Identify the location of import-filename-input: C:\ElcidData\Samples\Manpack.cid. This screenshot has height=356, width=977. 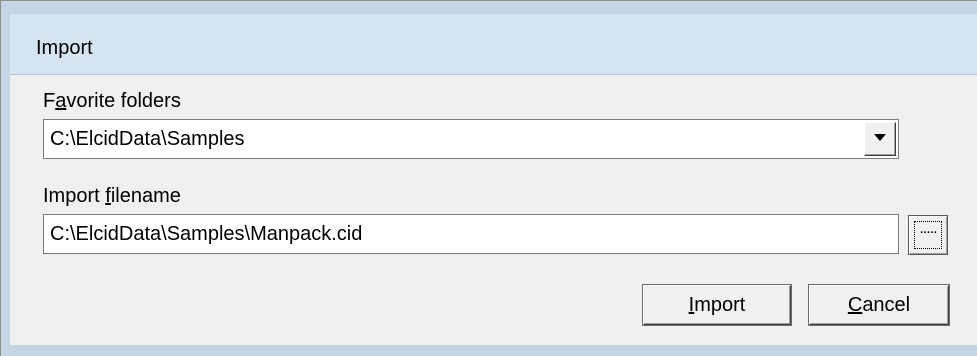
(471, 234).